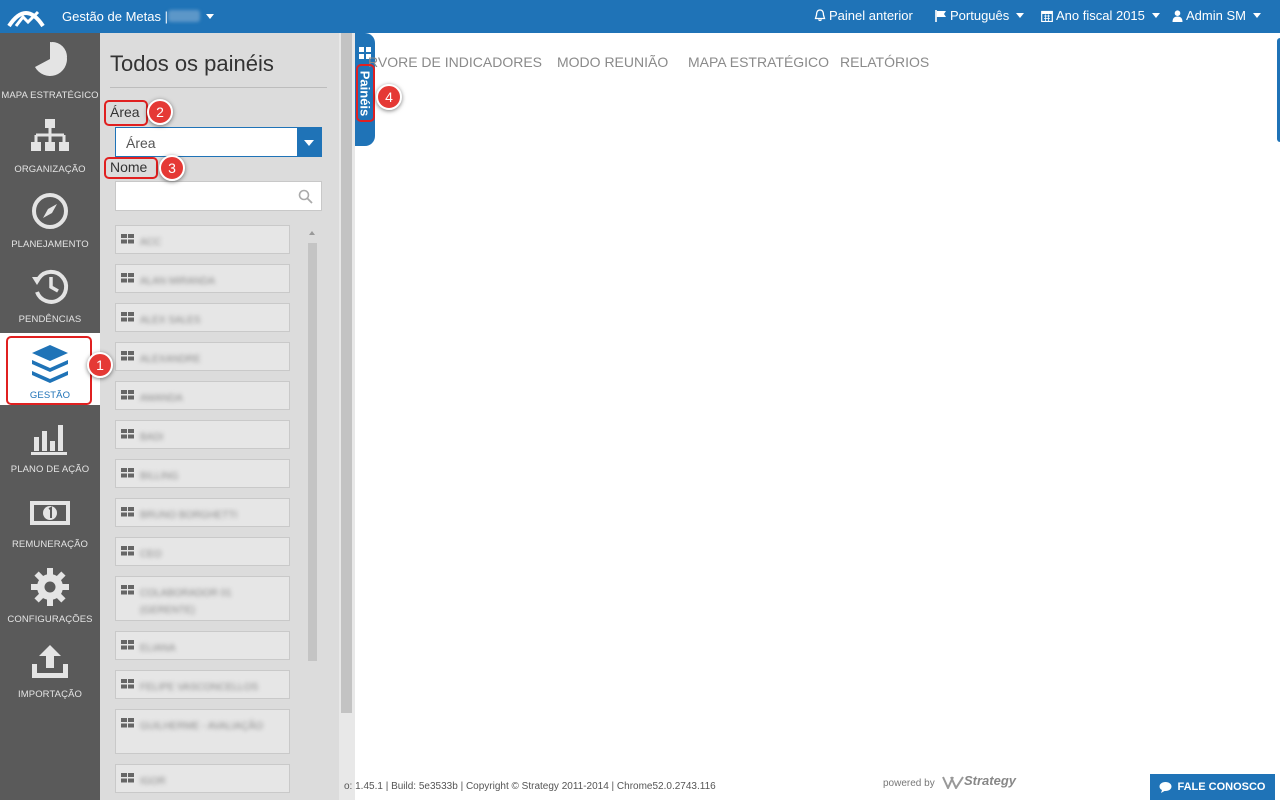  What do you see at coordinates (50, 95) in the screenshot?
I see `nav-label: MAPA ESTRATÉGICO` at bounding box center [50, 95].